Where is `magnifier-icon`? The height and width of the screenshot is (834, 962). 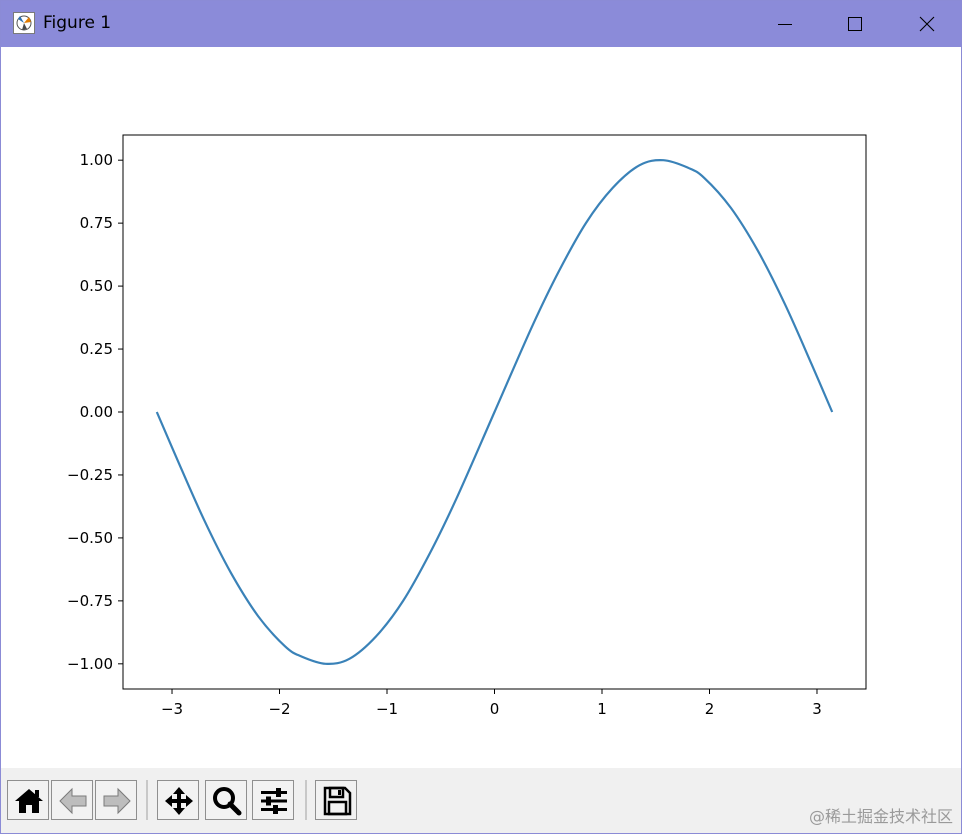
magnifier-icon is located at coordinates (227, 801).